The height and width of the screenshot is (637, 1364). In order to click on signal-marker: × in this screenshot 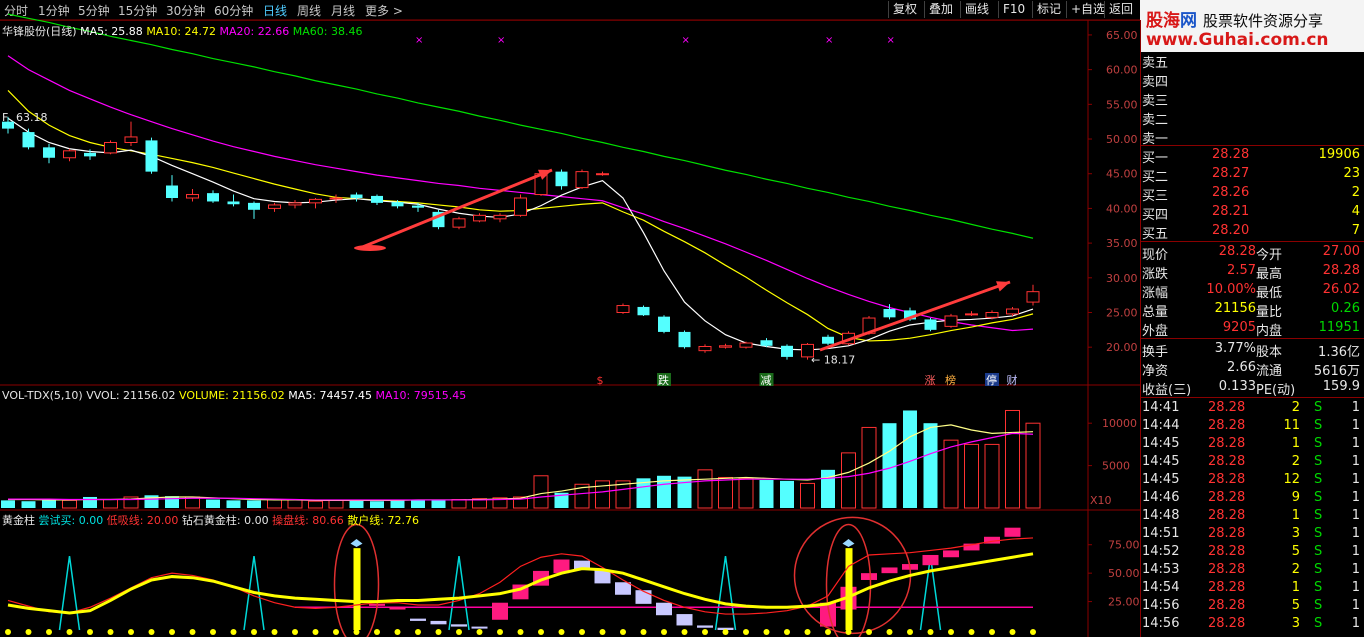, I will do `click(501, 40)`.